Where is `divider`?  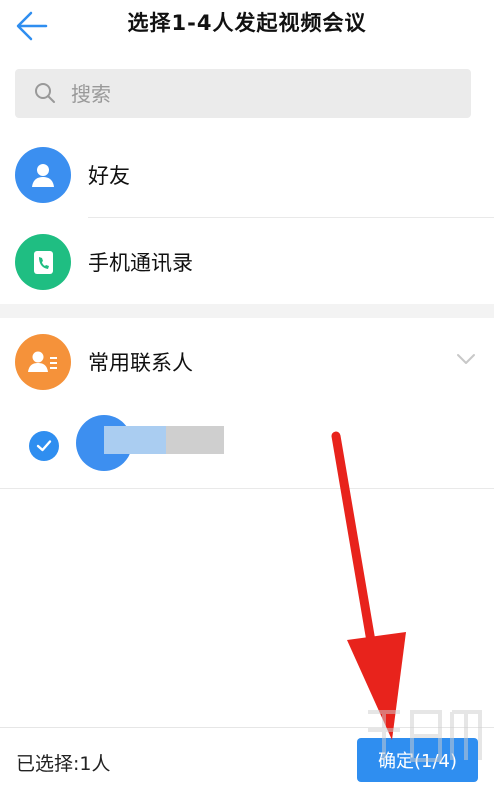
divider is located at coordinates (247, 488).